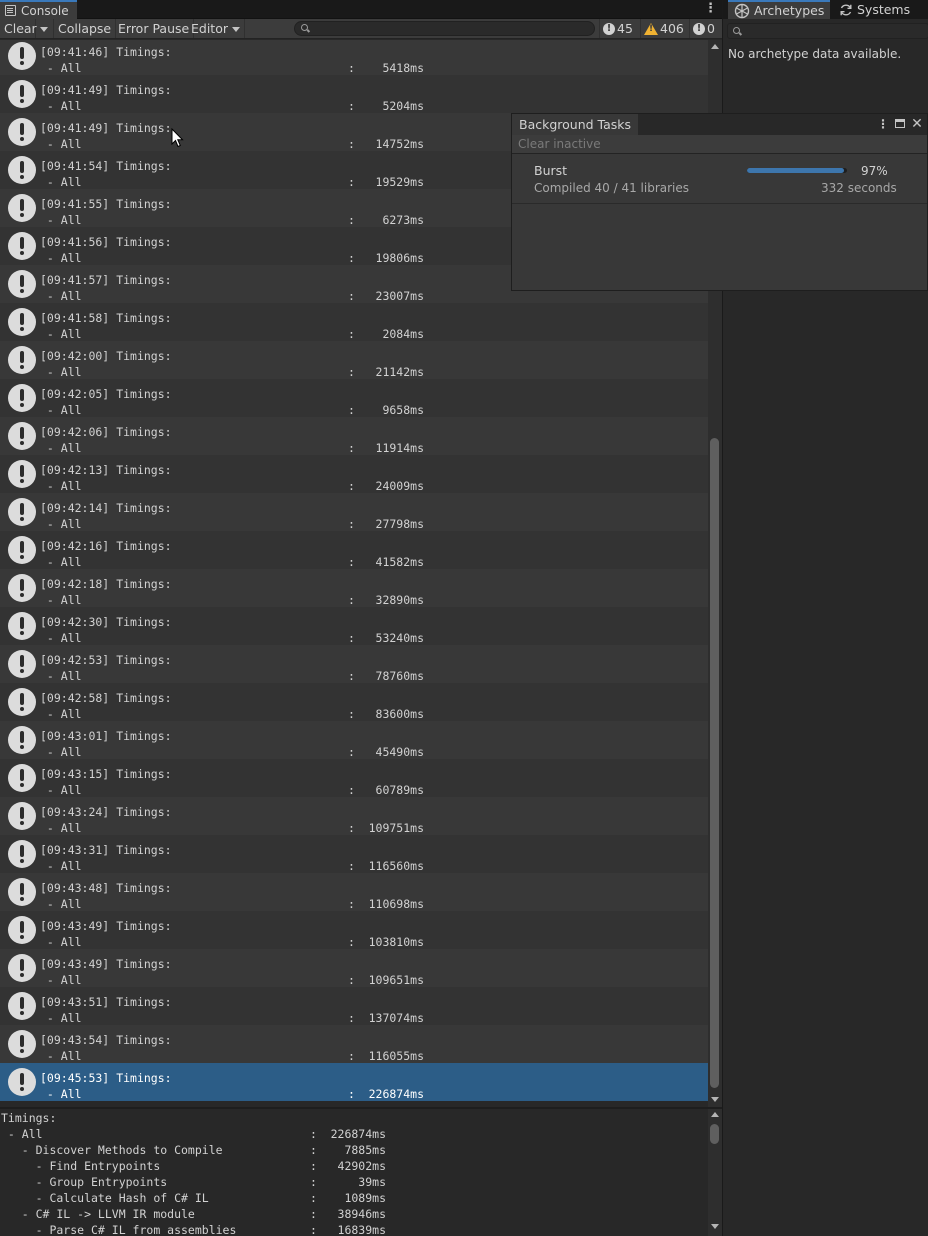  What do you see at coordinates (710, 9) in the screenshot?
I see `console-menu-icon: ⋮` at bounding box center [710, 9].